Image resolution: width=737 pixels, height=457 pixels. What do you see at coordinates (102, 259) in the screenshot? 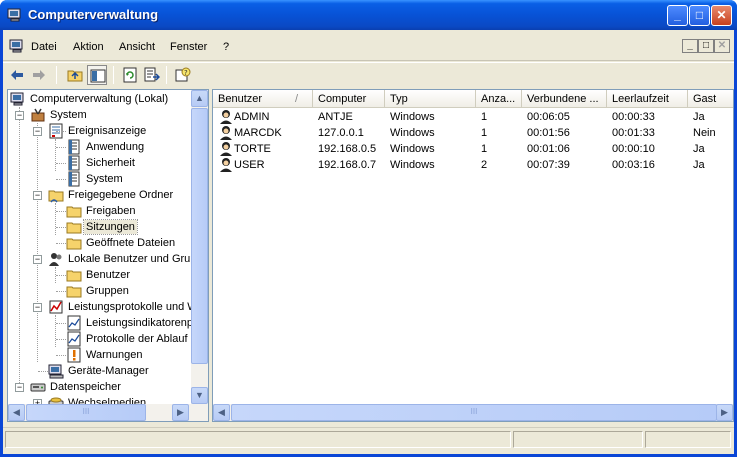
I see `tree-item-local-users: − Lokale Benutzer und Grup` at bounding box center [102, 259].